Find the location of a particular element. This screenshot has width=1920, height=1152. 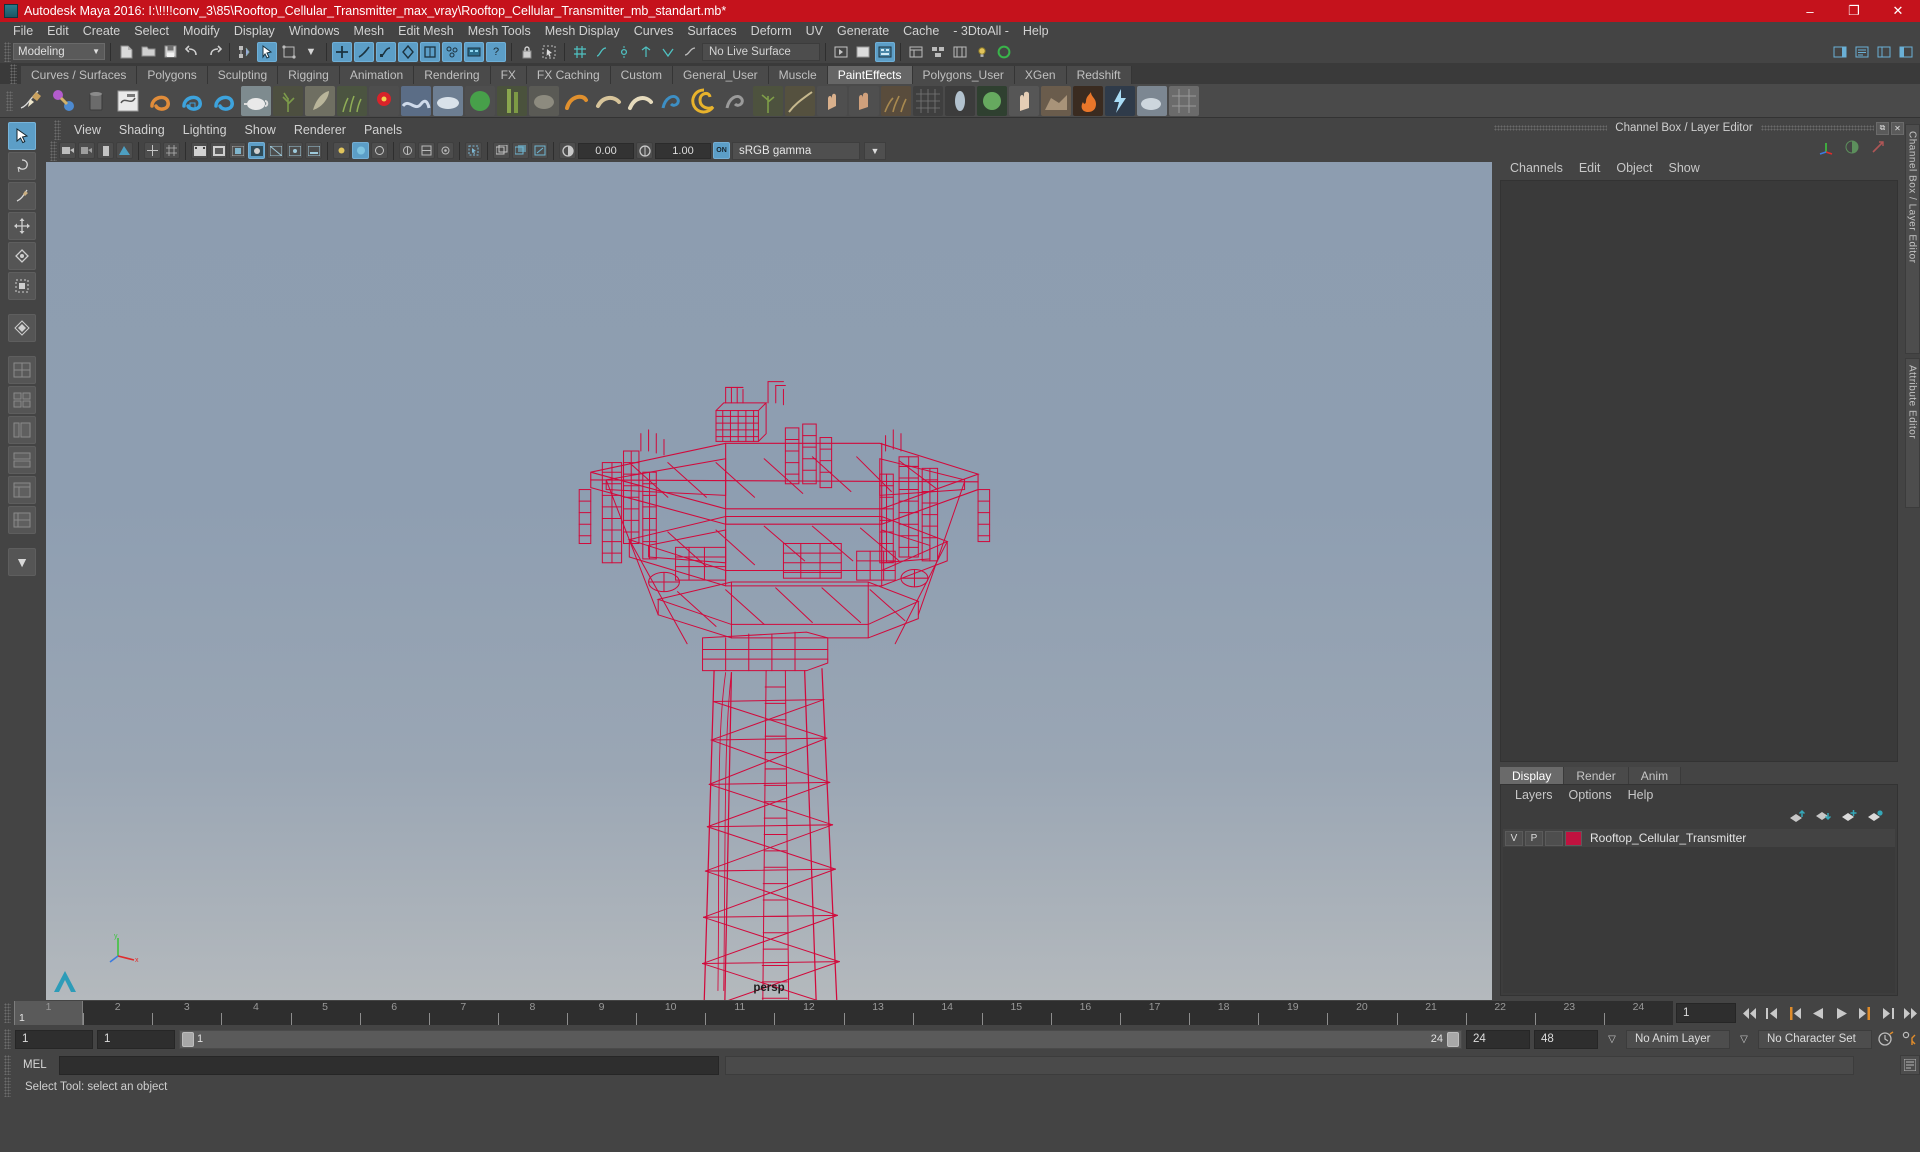

paint-brush-icon is located at coordinates (32, 100).